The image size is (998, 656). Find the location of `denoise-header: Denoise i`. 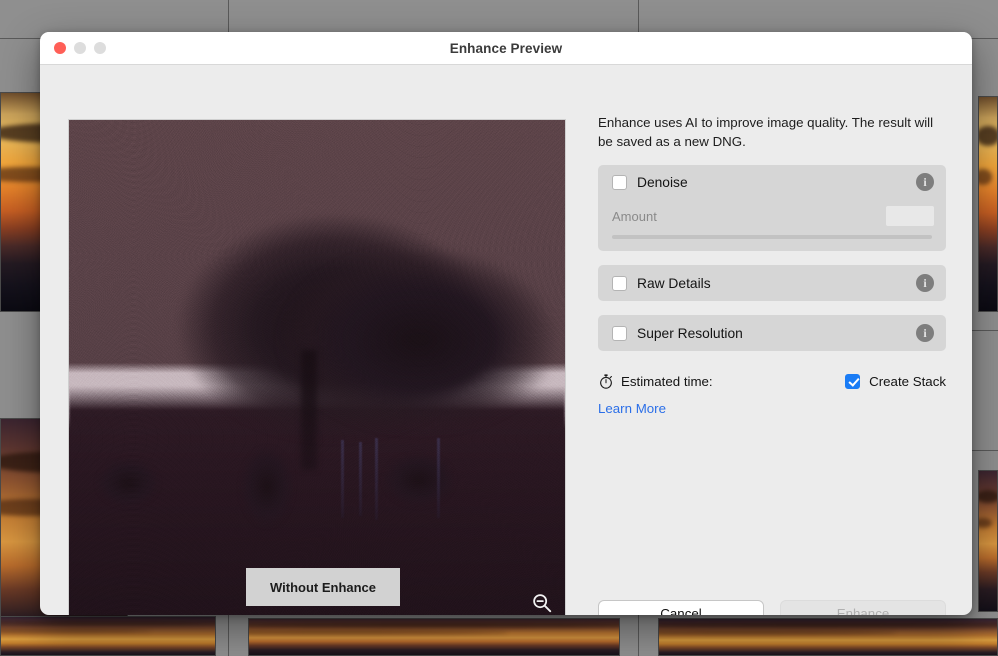

denoise-header: Denoise i is located at coordinates (772, 182).